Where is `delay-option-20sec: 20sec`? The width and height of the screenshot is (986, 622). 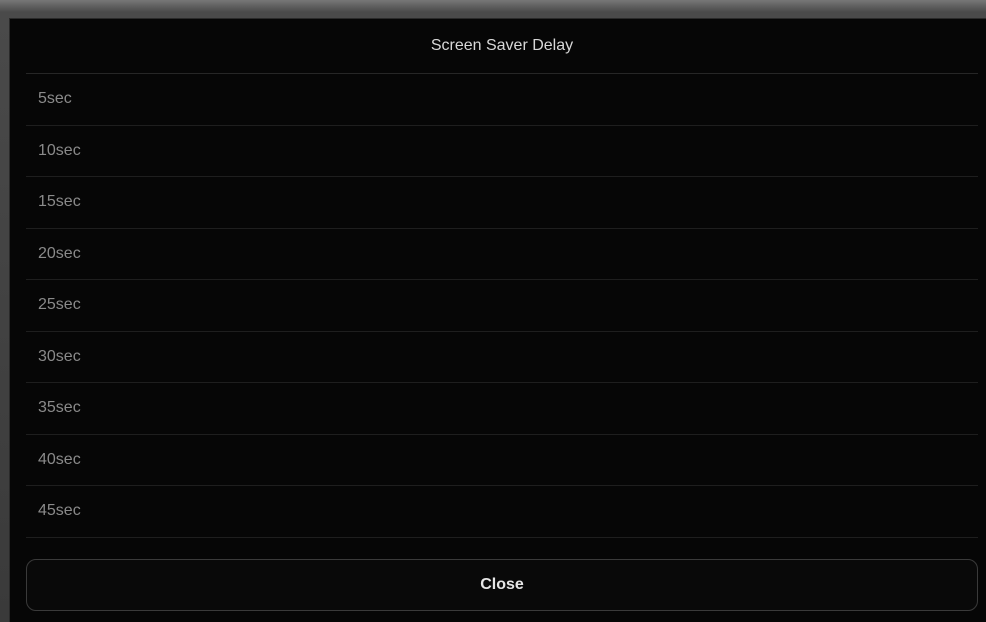 delay-option-20sec: 20sec is located at coordinates (502, 254).